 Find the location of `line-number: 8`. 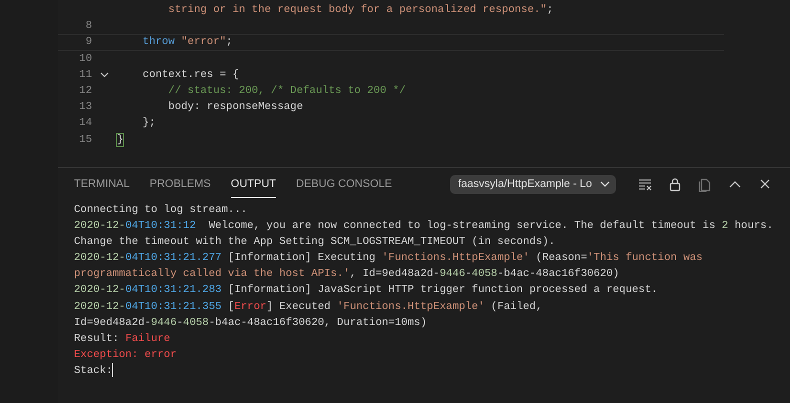

line-number: 8 is located at coordinates (88, 26).